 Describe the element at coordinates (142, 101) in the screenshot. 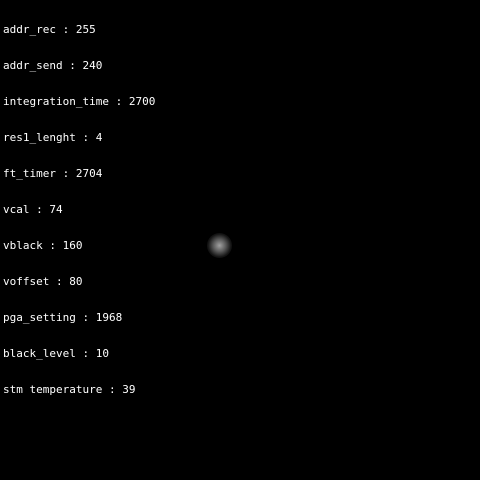

I see `param-value: 2700` at that location.